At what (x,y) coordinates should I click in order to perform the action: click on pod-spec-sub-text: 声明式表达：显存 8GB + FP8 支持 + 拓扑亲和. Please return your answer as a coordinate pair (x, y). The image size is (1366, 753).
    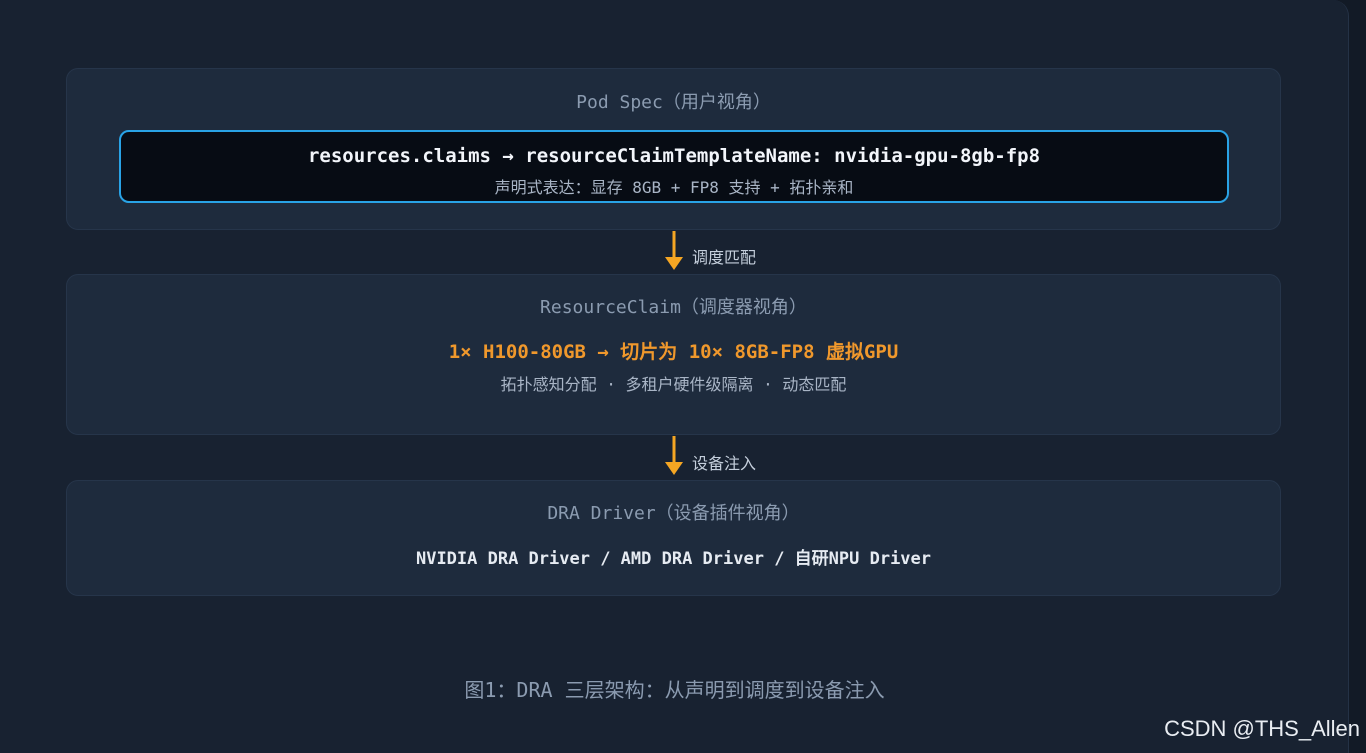
    Looking at the image, I should click on (674, 187).